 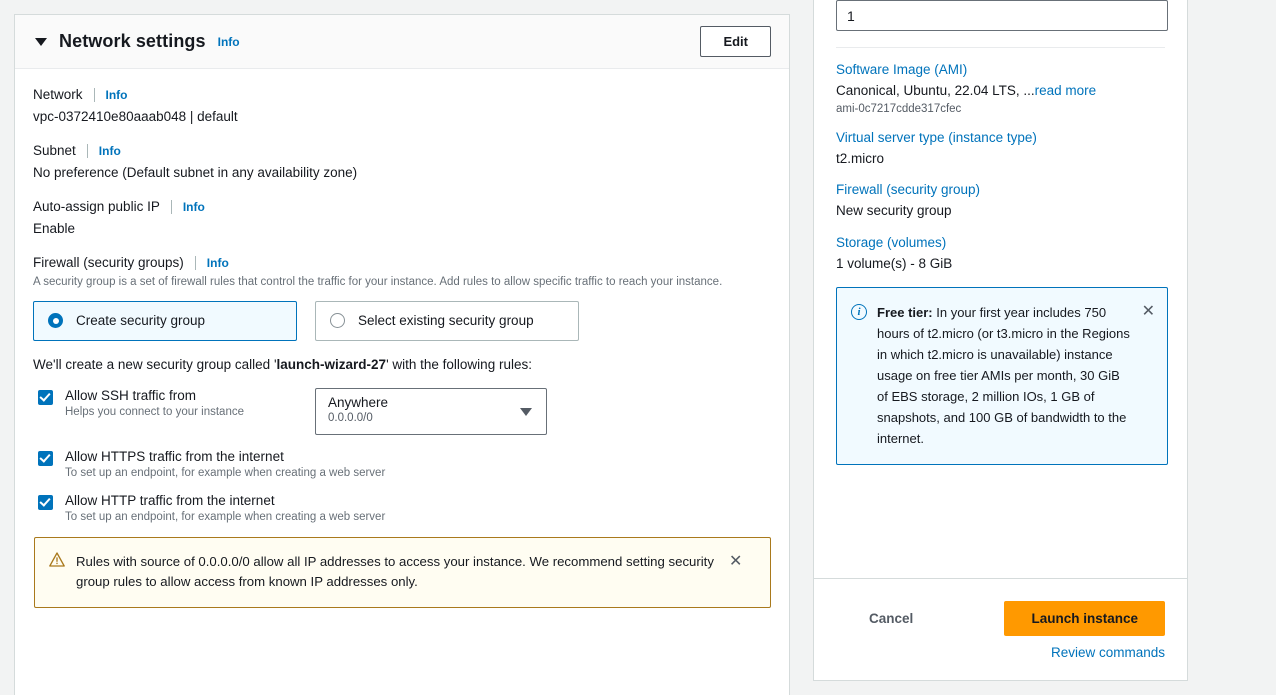 What do you see at coordinates (54, 150) in the screenshot?
I see `subnet-label: Subnet` at bounding box center [54, 150].